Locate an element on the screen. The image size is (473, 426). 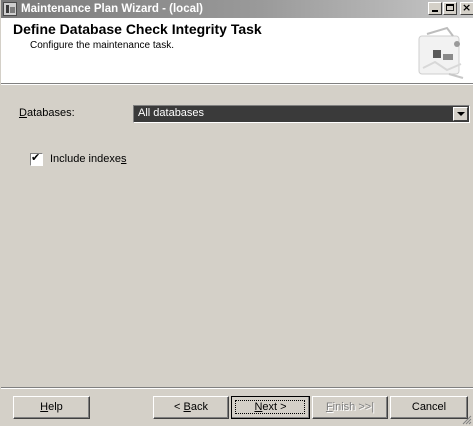
databases-label: Databases: is located at coordinates (47, 113).